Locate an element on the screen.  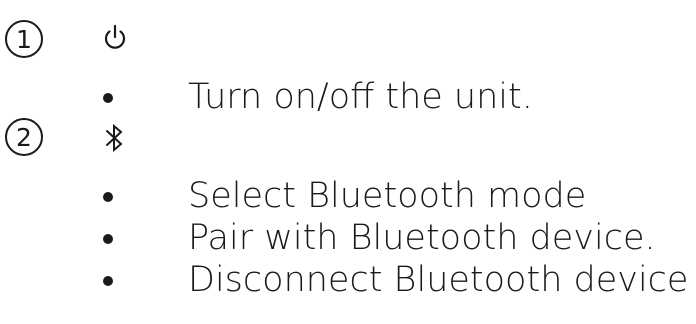
item-number-badge: 2 is located at coordinates (24, 137).